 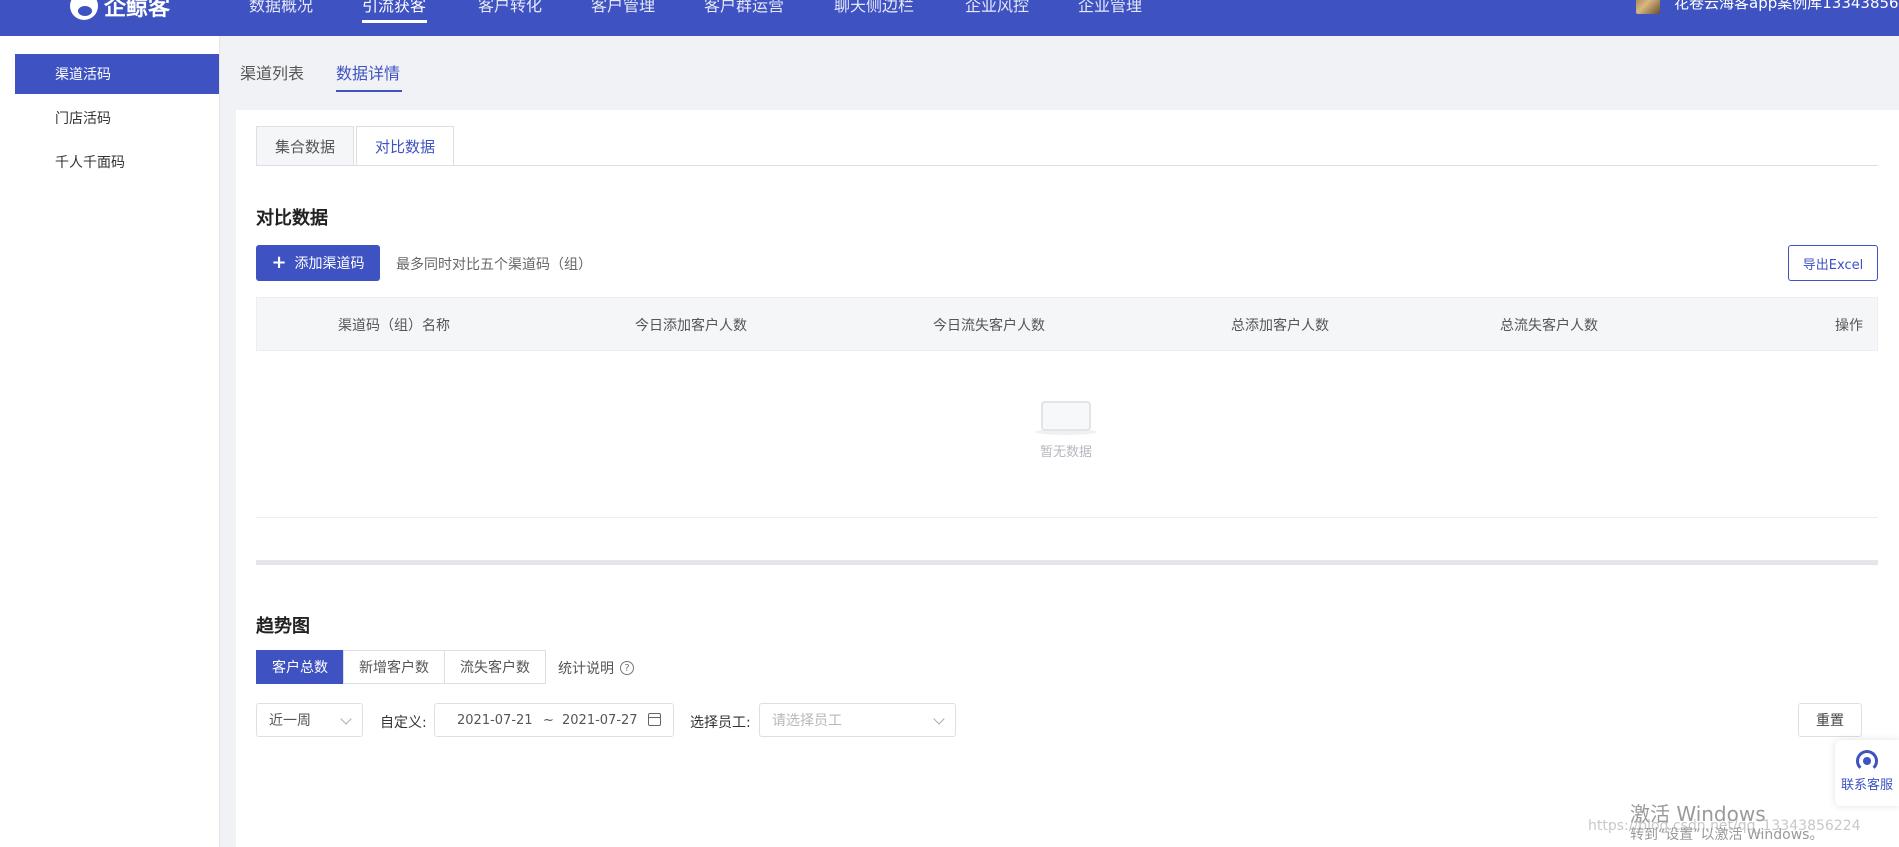 What do you see at coordinates (394, 667) in the screenshot?
I see `segment-new-customers: 新增客户数` at bounding box center [394, 667].